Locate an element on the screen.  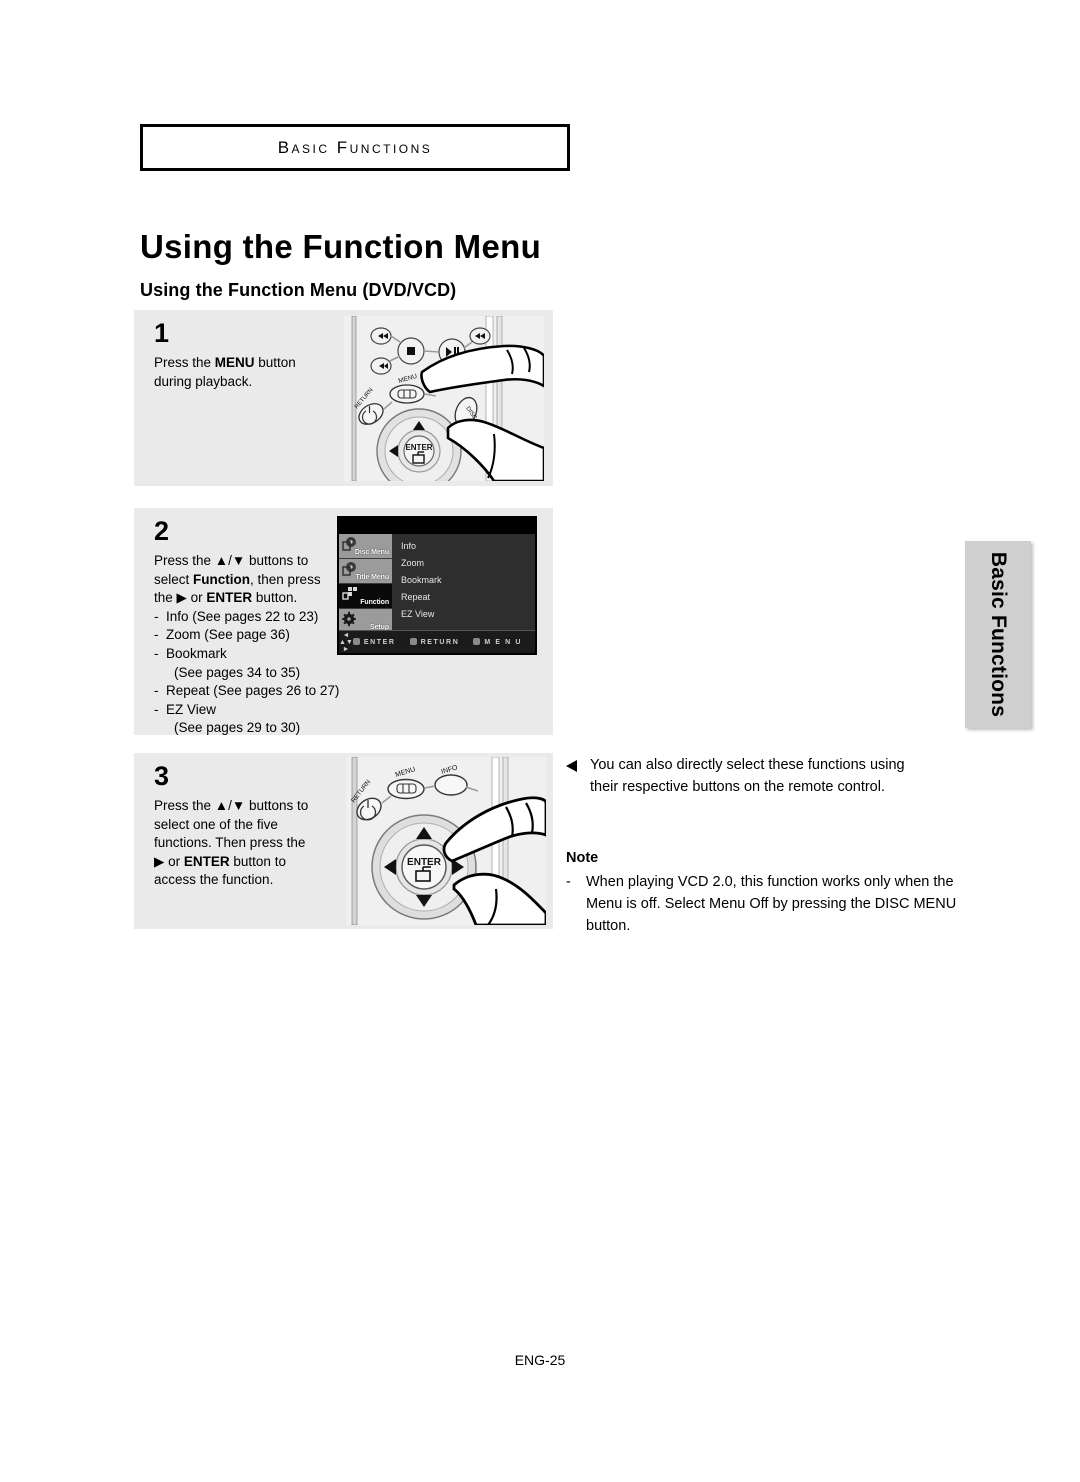
osd-function-menu-list: Info Zoom Bookmark Repeat EZ View is located at coordinates (421, 580).